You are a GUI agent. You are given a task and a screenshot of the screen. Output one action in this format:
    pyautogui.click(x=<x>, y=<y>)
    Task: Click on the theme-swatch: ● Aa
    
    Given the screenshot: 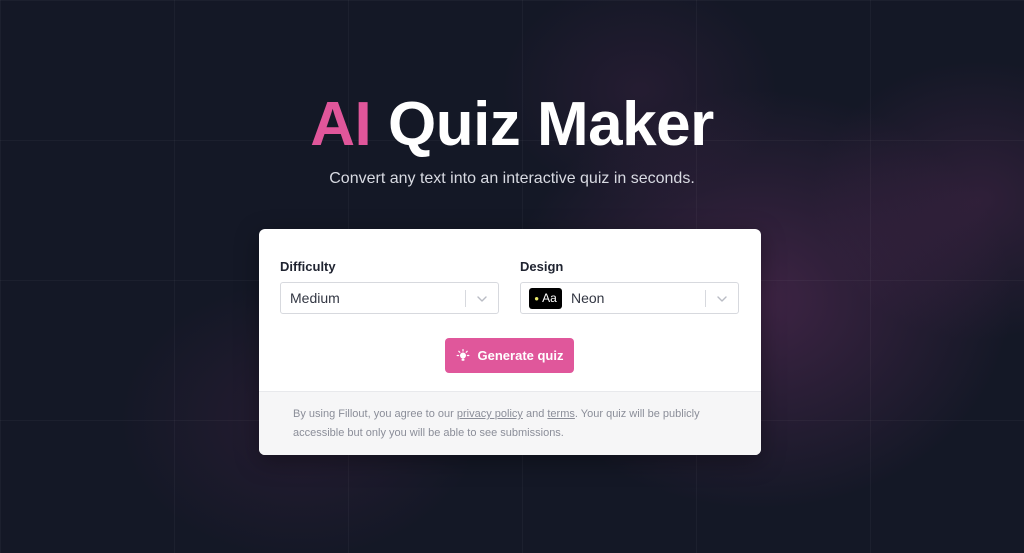 What is the action you would take?
    pyautogui.click(x=545, y=298)
    